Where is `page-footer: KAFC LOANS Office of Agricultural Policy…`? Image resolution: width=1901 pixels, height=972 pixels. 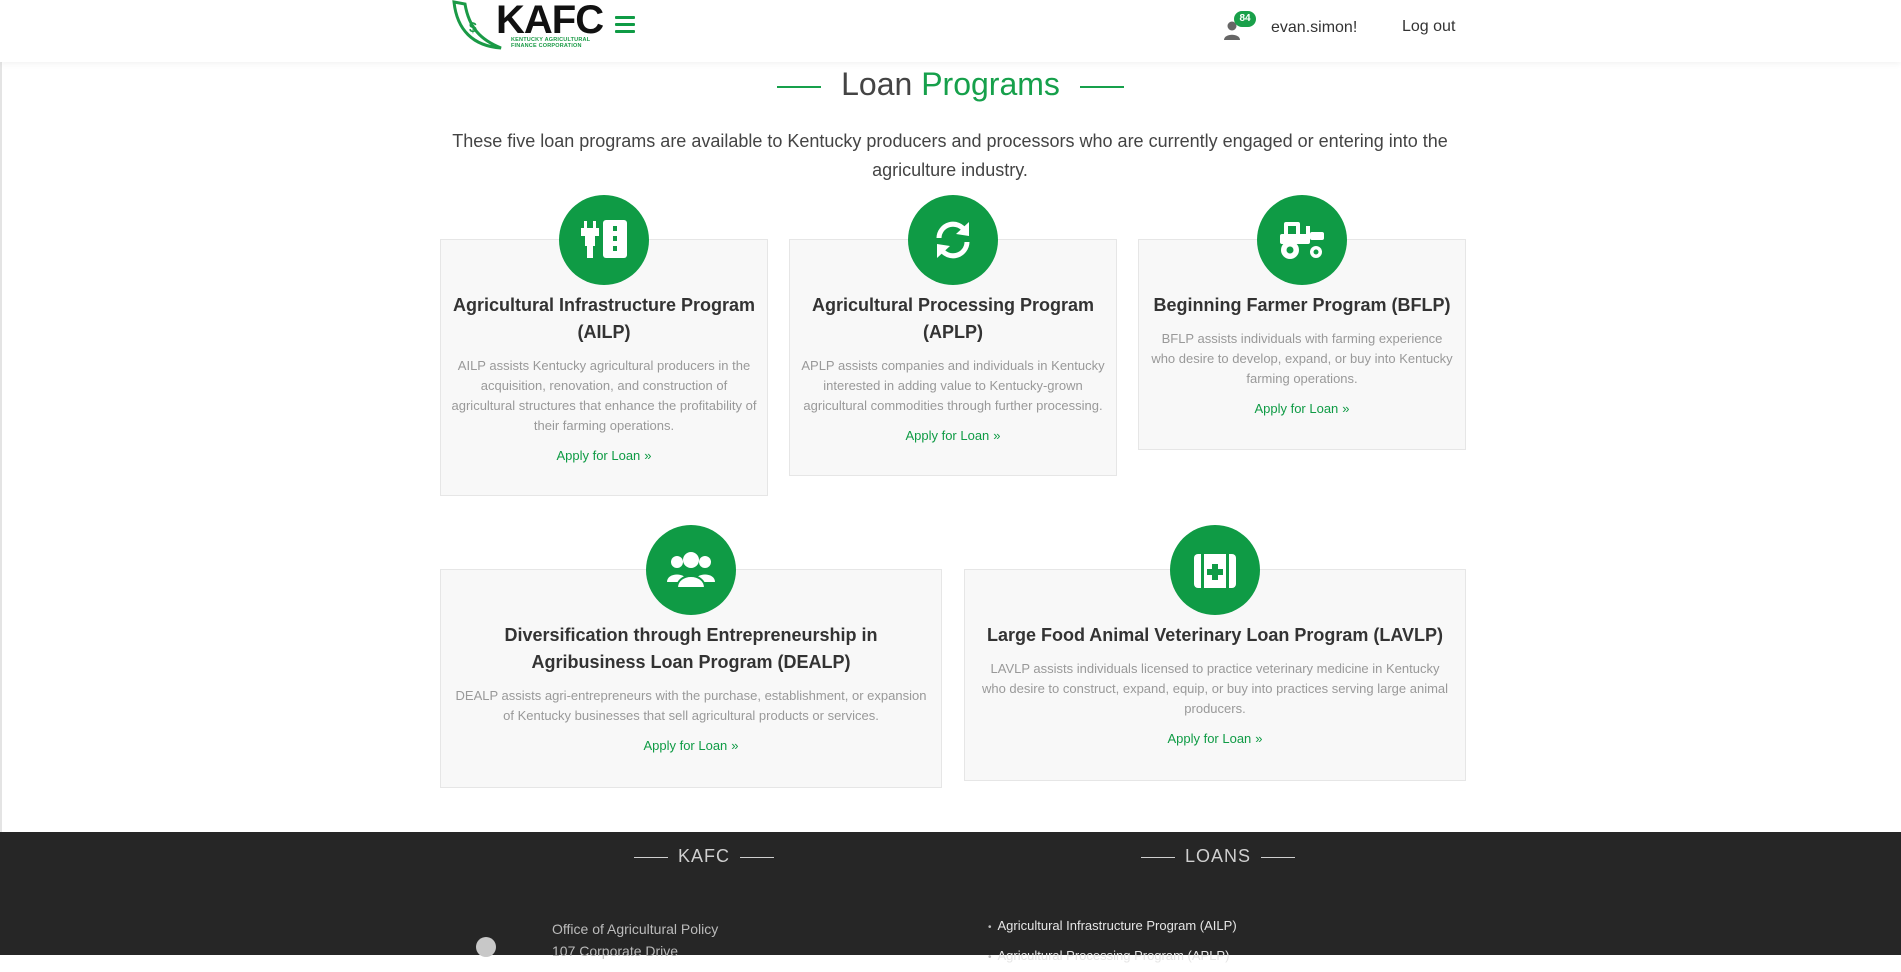
page-footer: KAFC LOANS Office of Agricultural Policy… is located at coordinates (950, 897).